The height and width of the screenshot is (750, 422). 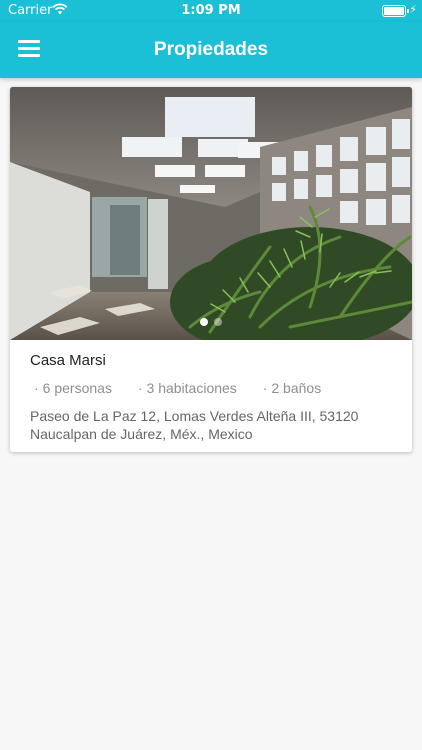 I want to click on feature-guests: 6 personas, so click(x=73, y=388).